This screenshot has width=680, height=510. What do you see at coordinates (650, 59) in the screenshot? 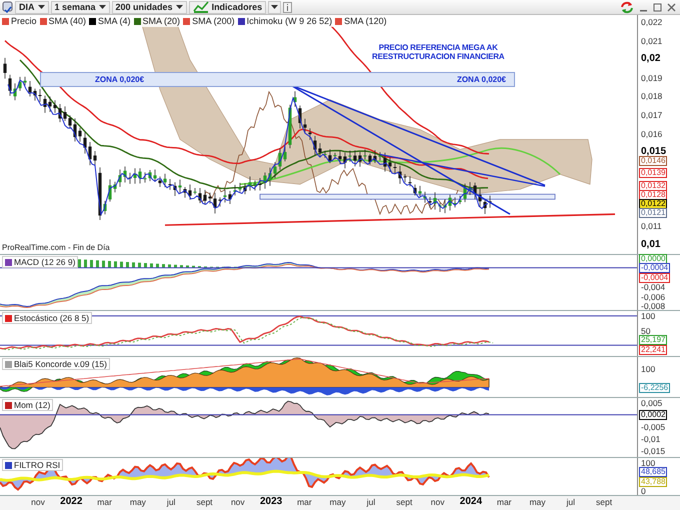
I see `axis-tick-label: 0,02` at bounding box center [650, 59].